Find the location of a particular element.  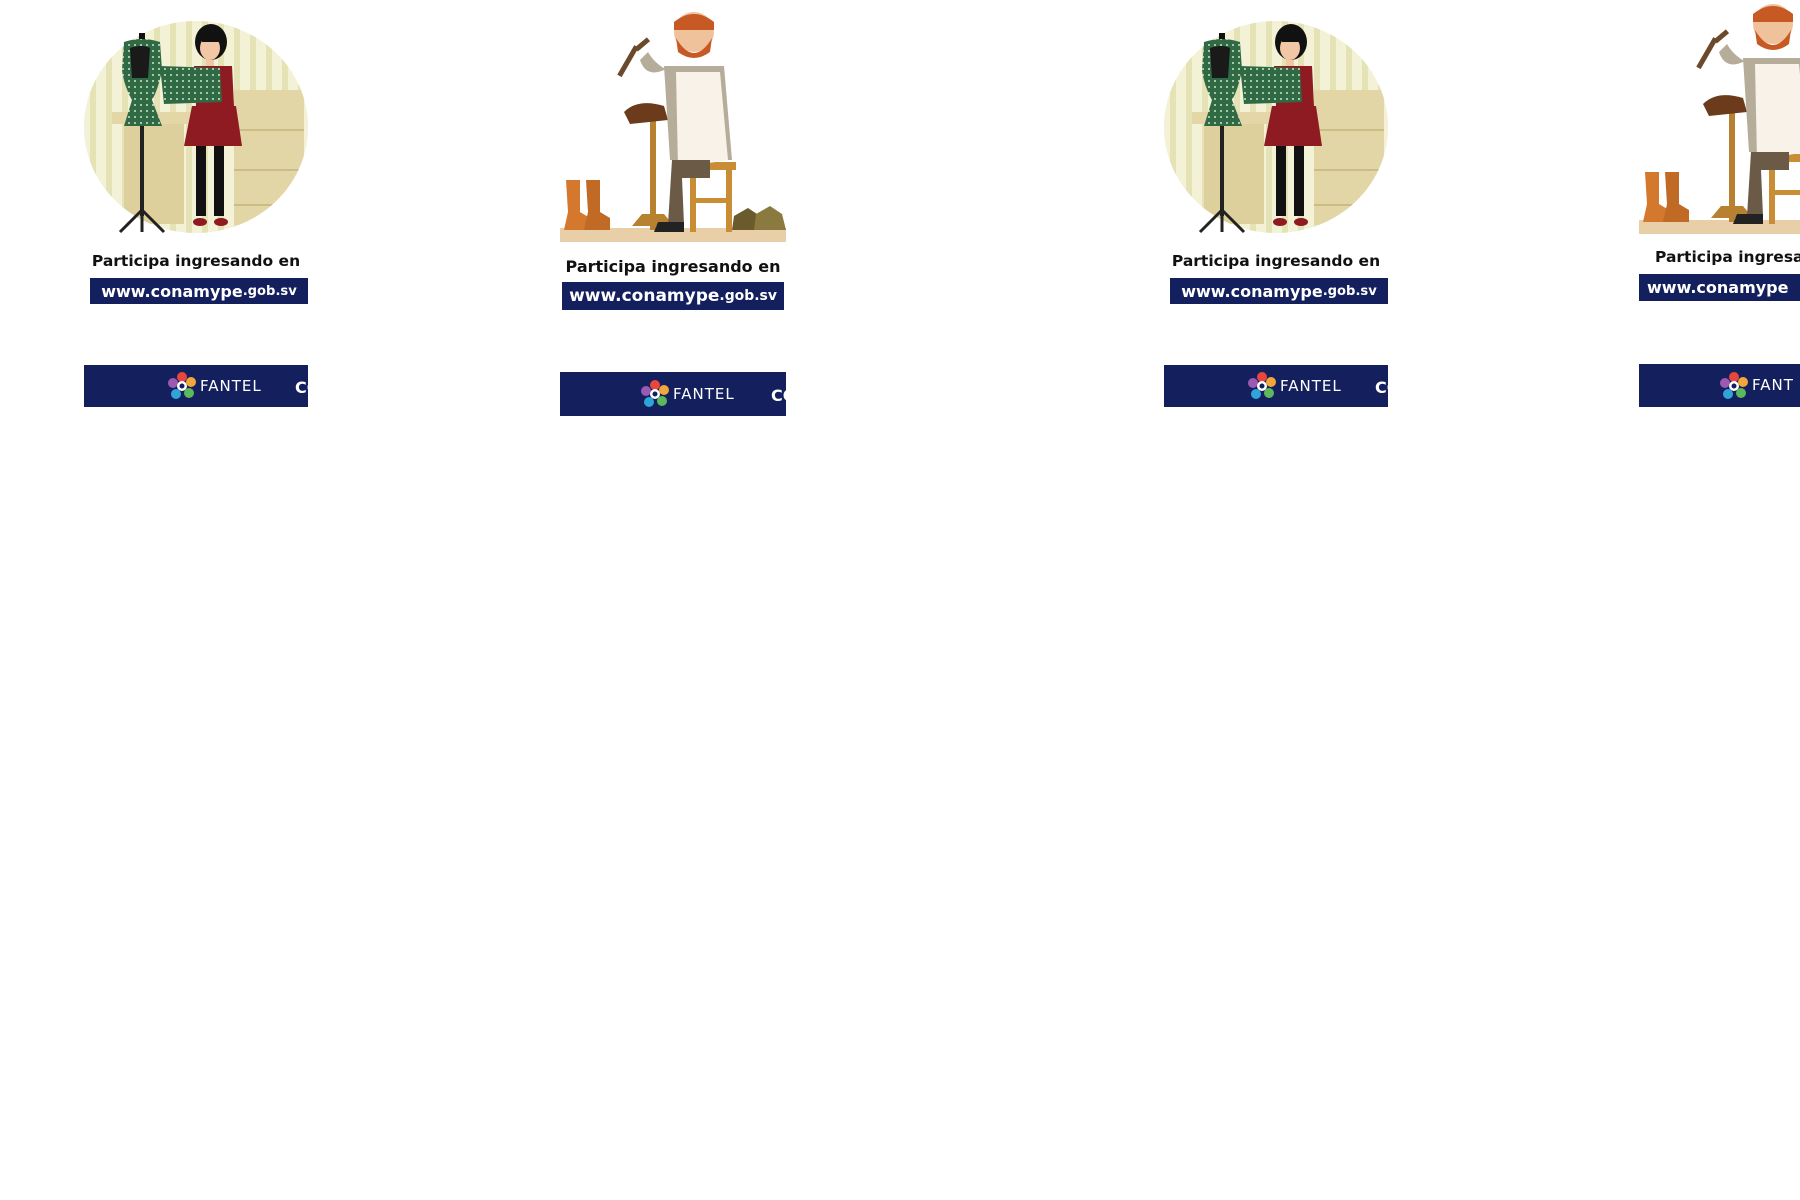

website-url: www.conamype is located at coordinates (1719, 287).